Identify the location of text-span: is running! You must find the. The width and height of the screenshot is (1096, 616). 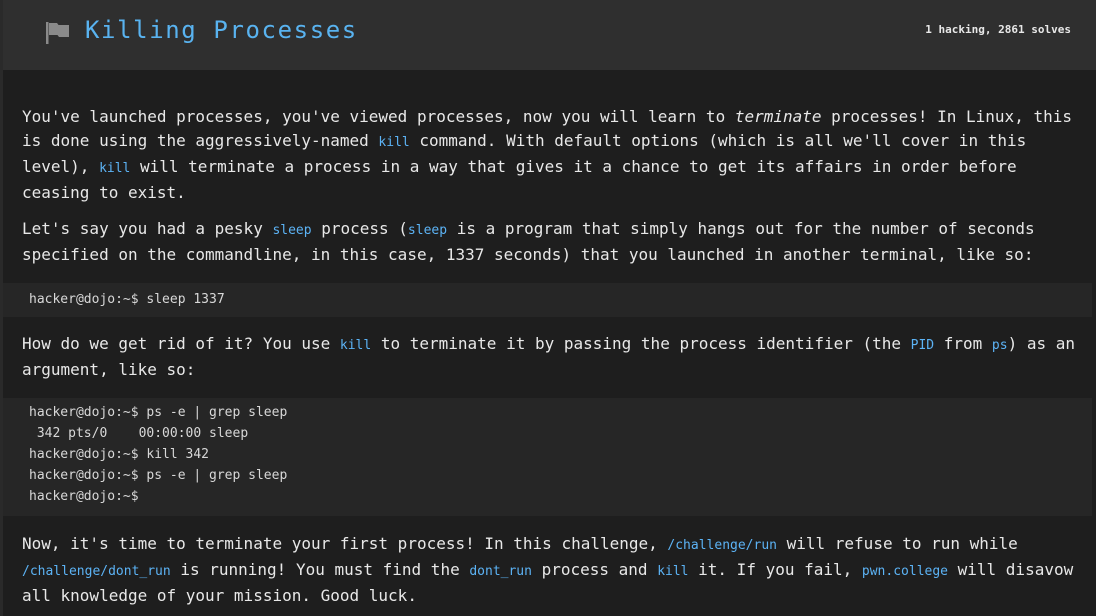
(320, 569).